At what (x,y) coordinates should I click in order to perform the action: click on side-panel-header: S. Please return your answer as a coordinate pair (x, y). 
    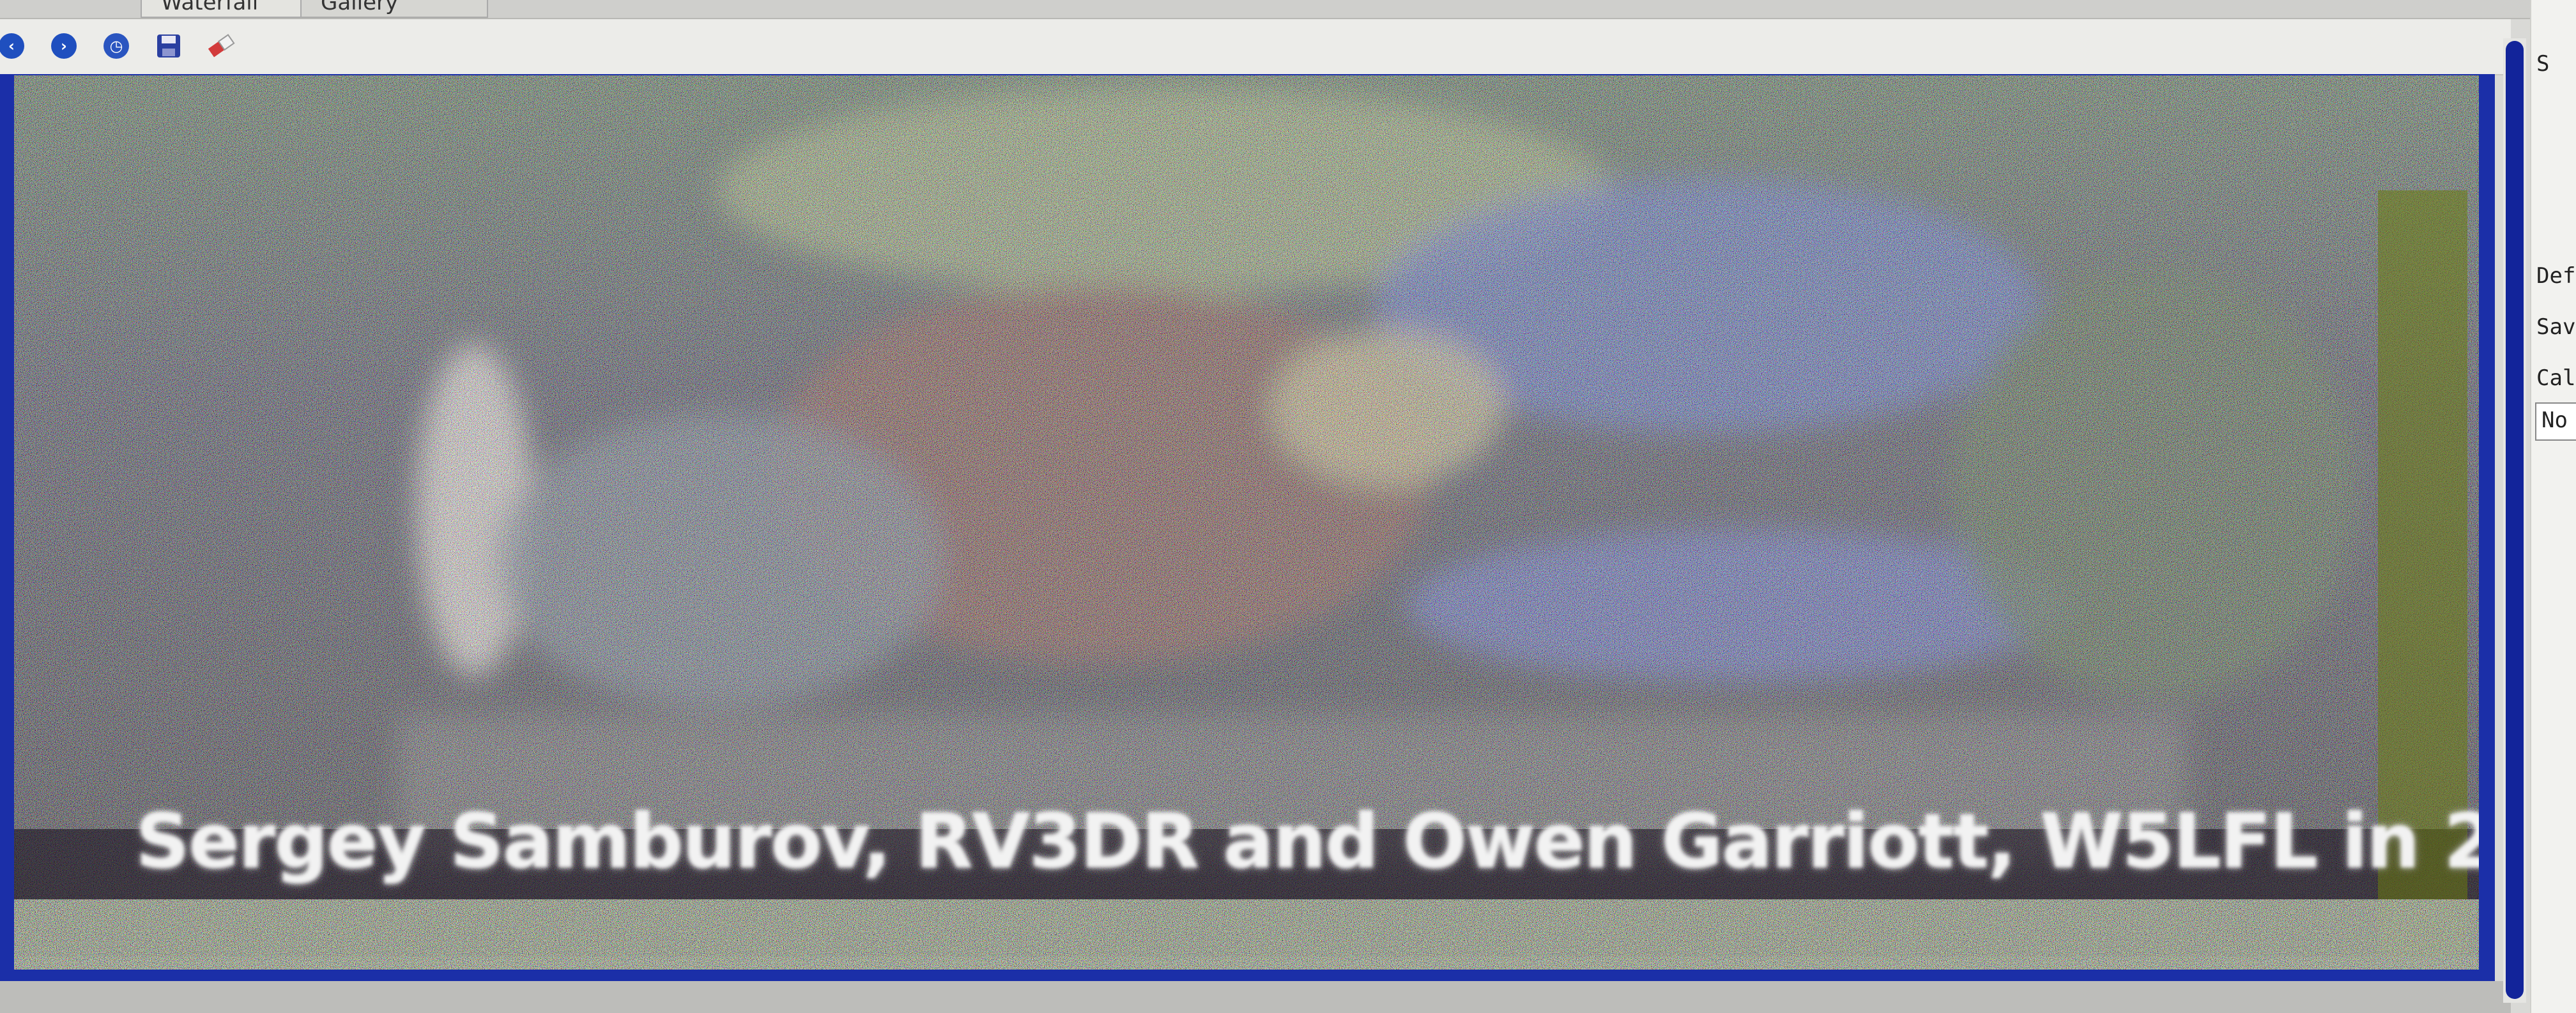
    Looking at the image, I should click on (2543, 64).